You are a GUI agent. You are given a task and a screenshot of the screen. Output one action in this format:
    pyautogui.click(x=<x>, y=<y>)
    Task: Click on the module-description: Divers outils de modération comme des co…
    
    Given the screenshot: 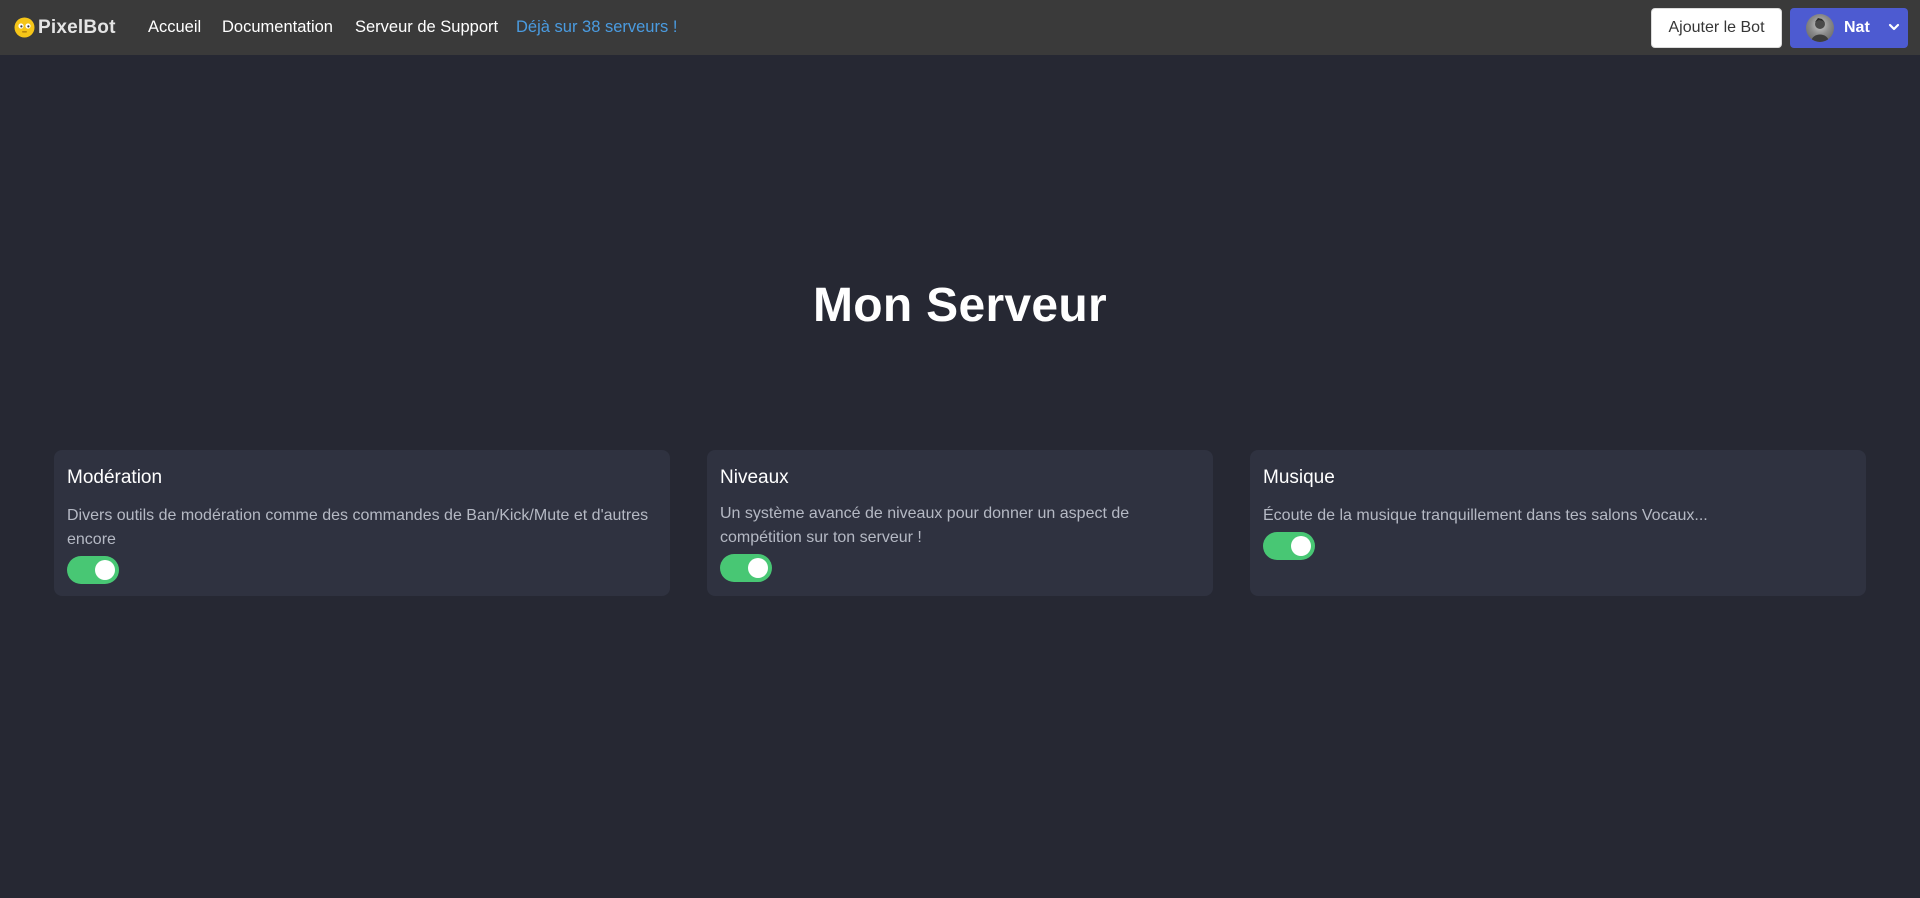 What is the action you would take?
    pyautogui.click(x=358, y=527)
    